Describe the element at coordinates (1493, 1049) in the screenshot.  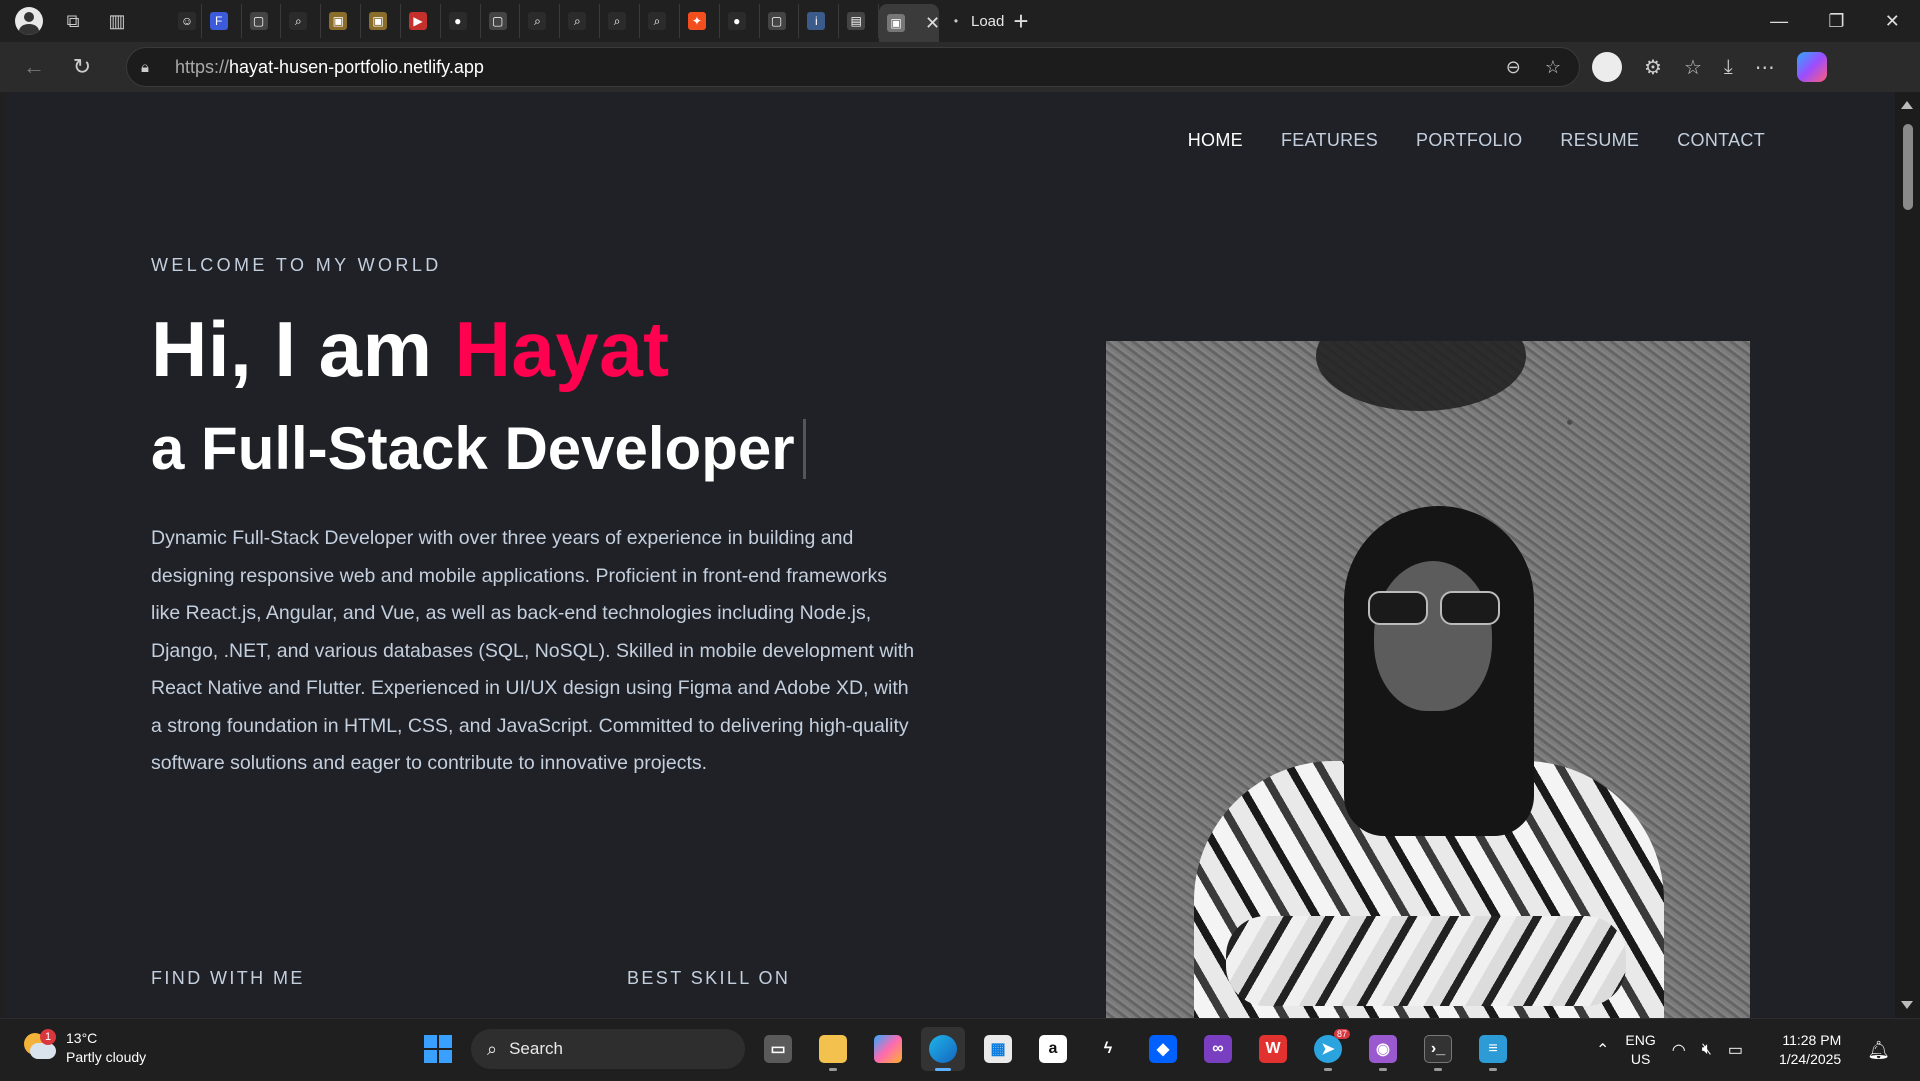
I see `notepad-button: ≡` at that location.